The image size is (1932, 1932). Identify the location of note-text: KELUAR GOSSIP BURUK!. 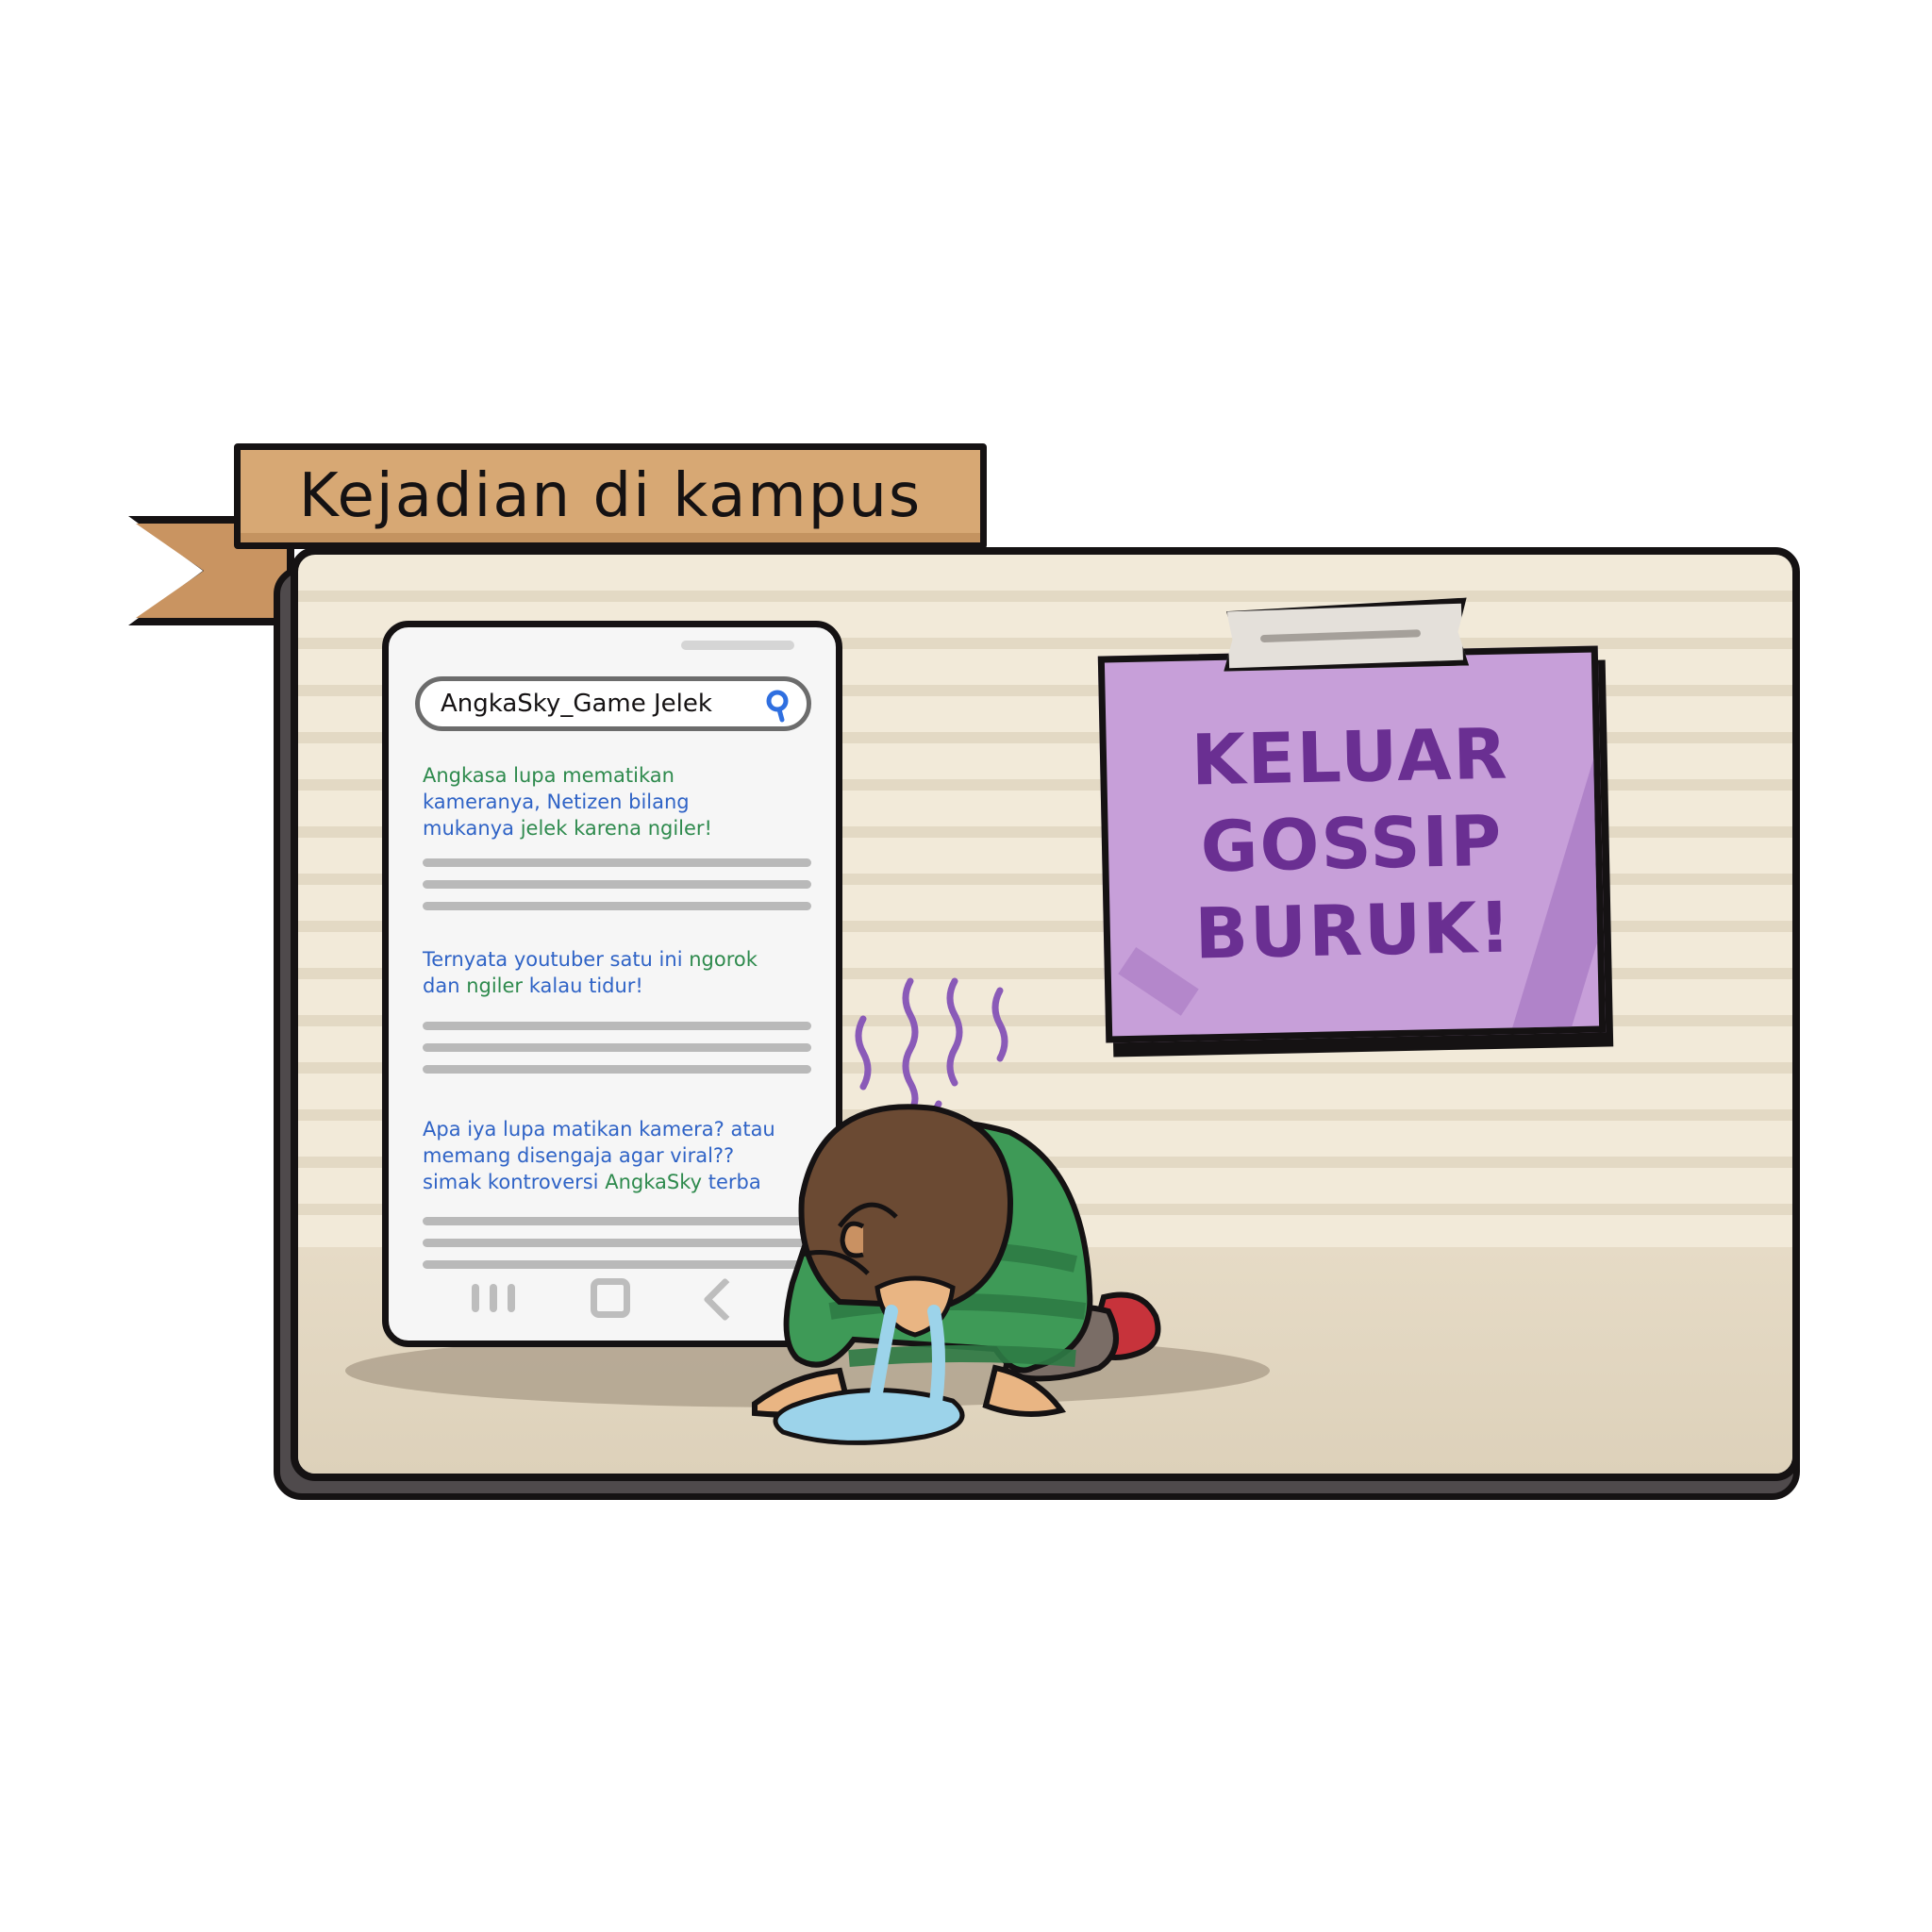
(1352, 844).